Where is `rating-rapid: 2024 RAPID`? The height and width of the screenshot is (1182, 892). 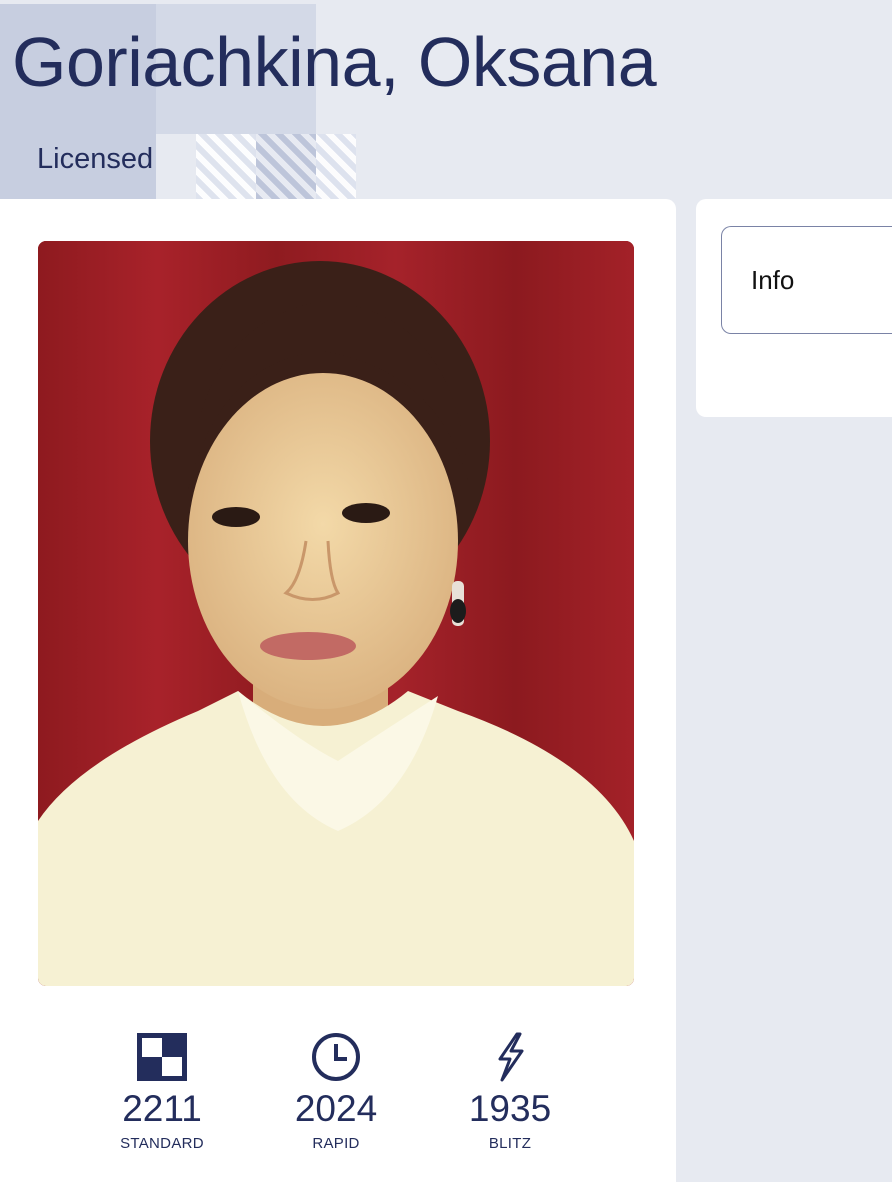
rating-rapid: 2024 RAPID is located at coordinates (336, 1090).